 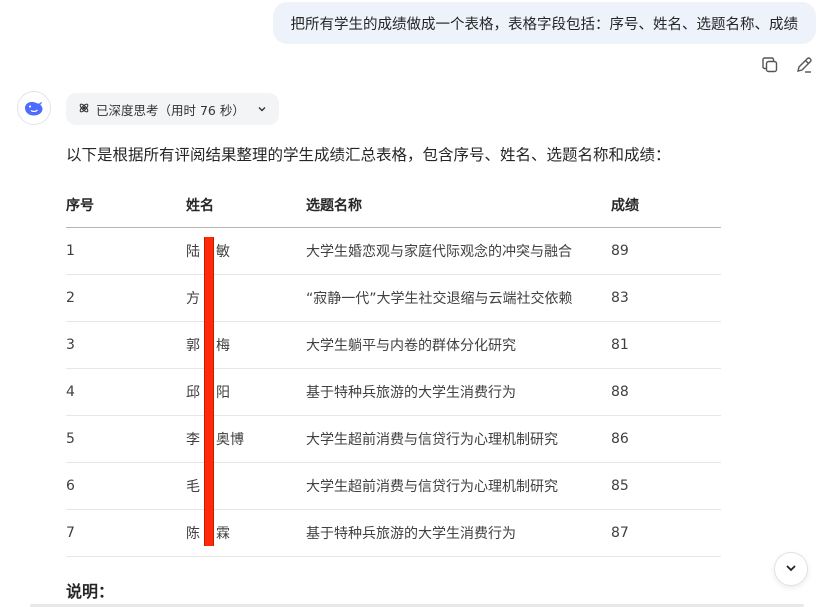 I want to click on redaction-bar, so click(x=209, y=391).